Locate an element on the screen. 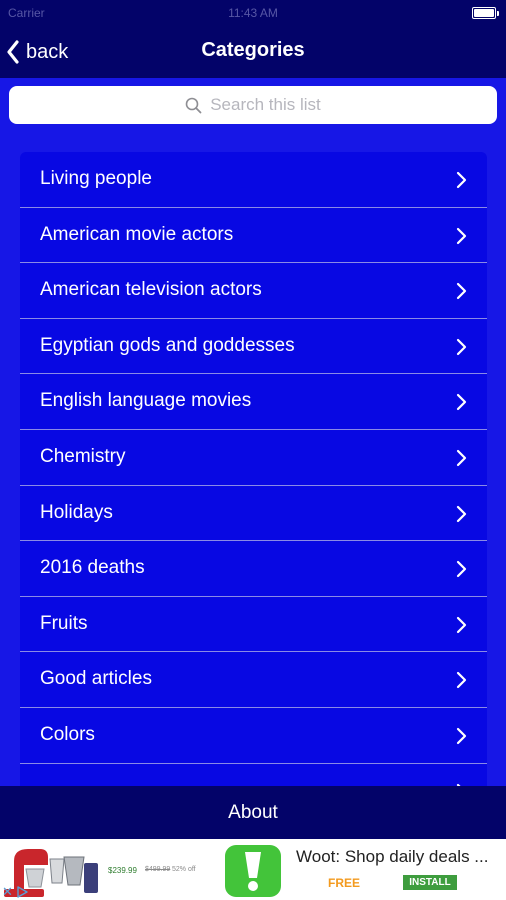 This screenshot has height=900, width=506. list-item-label: American movie actors is located at coordinates (137, 234).